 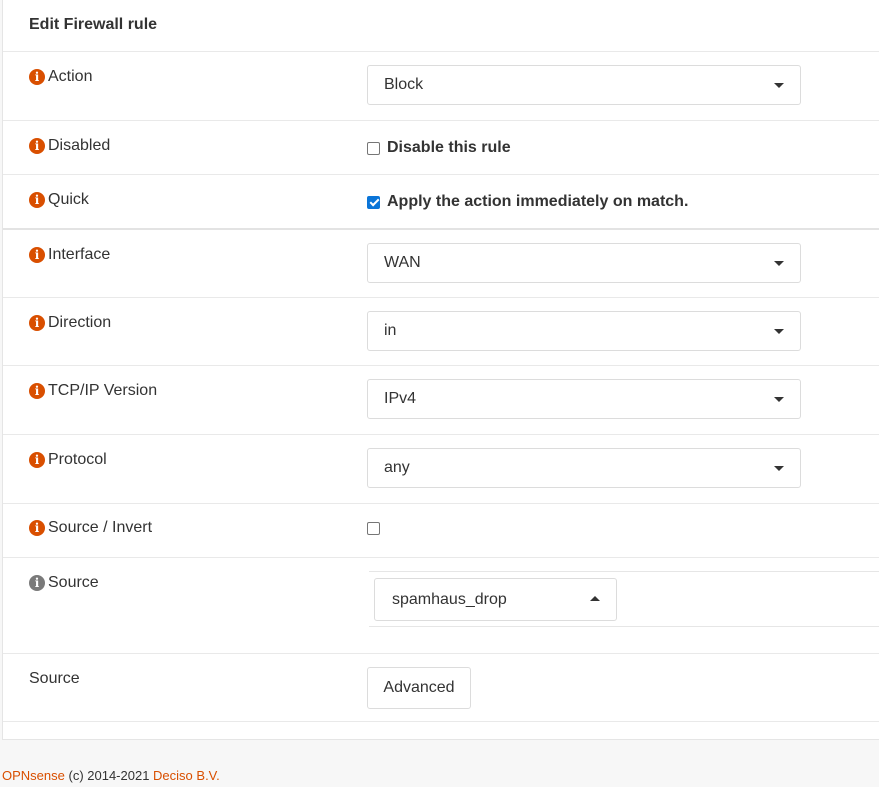 I want to click on protocol-select: any, so click(x=584, y=468).